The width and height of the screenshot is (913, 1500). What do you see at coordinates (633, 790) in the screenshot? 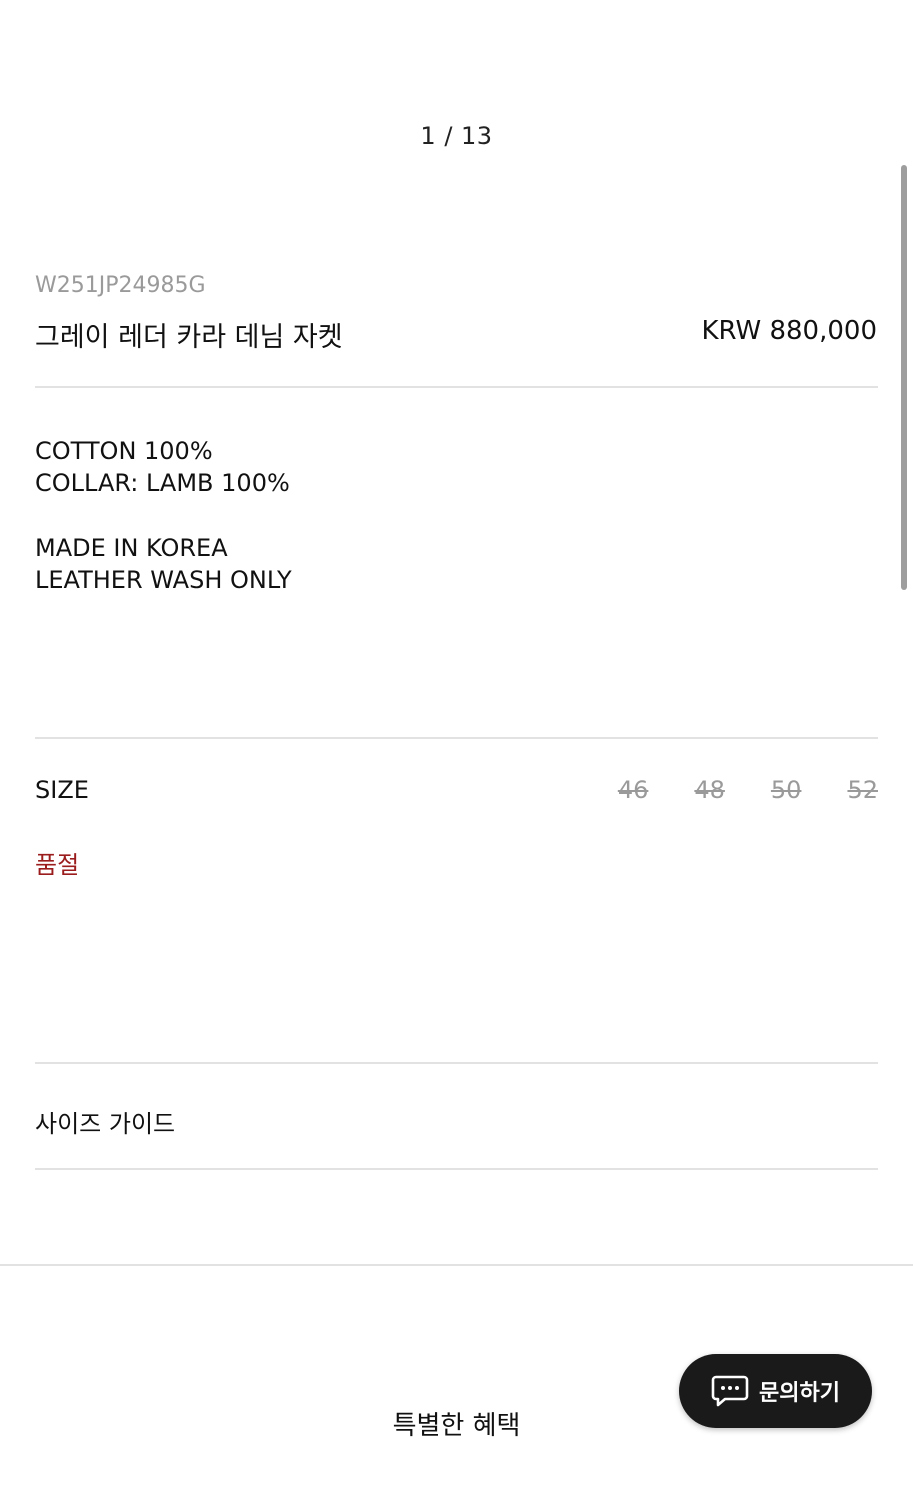
I see `size-option-46: 46` at bounding box center [633, 790].